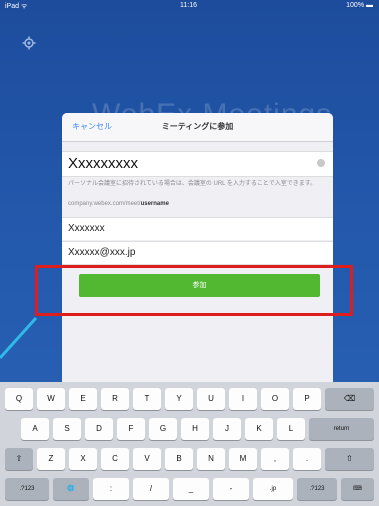  I want to click on return-key: return, so click(341, 429).